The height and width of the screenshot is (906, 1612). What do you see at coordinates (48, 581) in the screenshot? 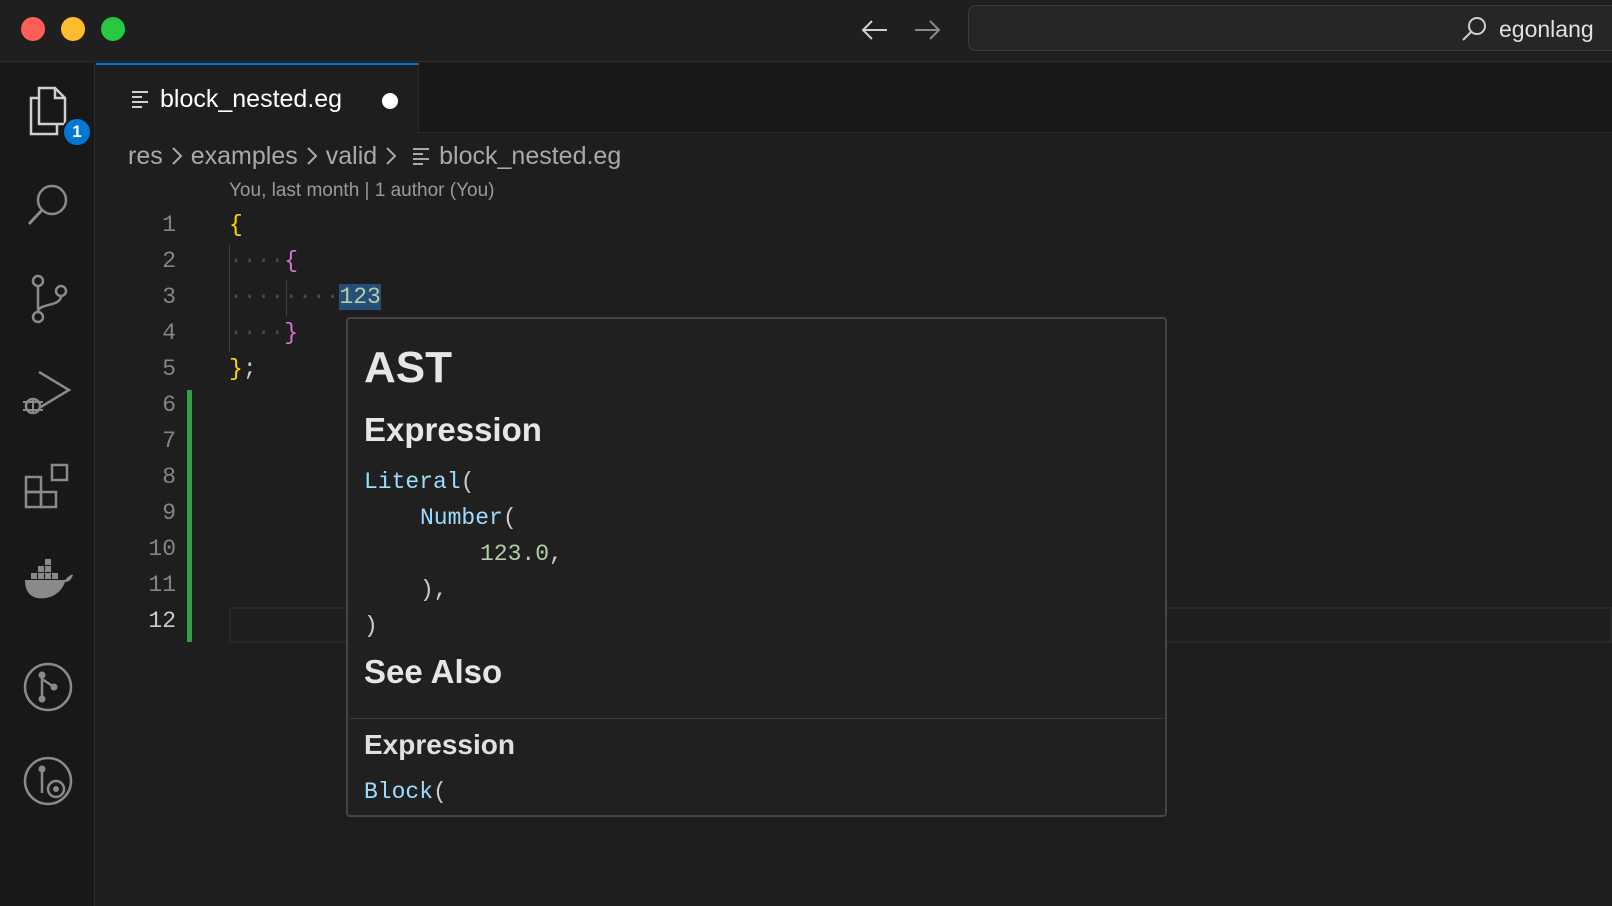
I see `docker-icon` at bounding box center [48, 581].